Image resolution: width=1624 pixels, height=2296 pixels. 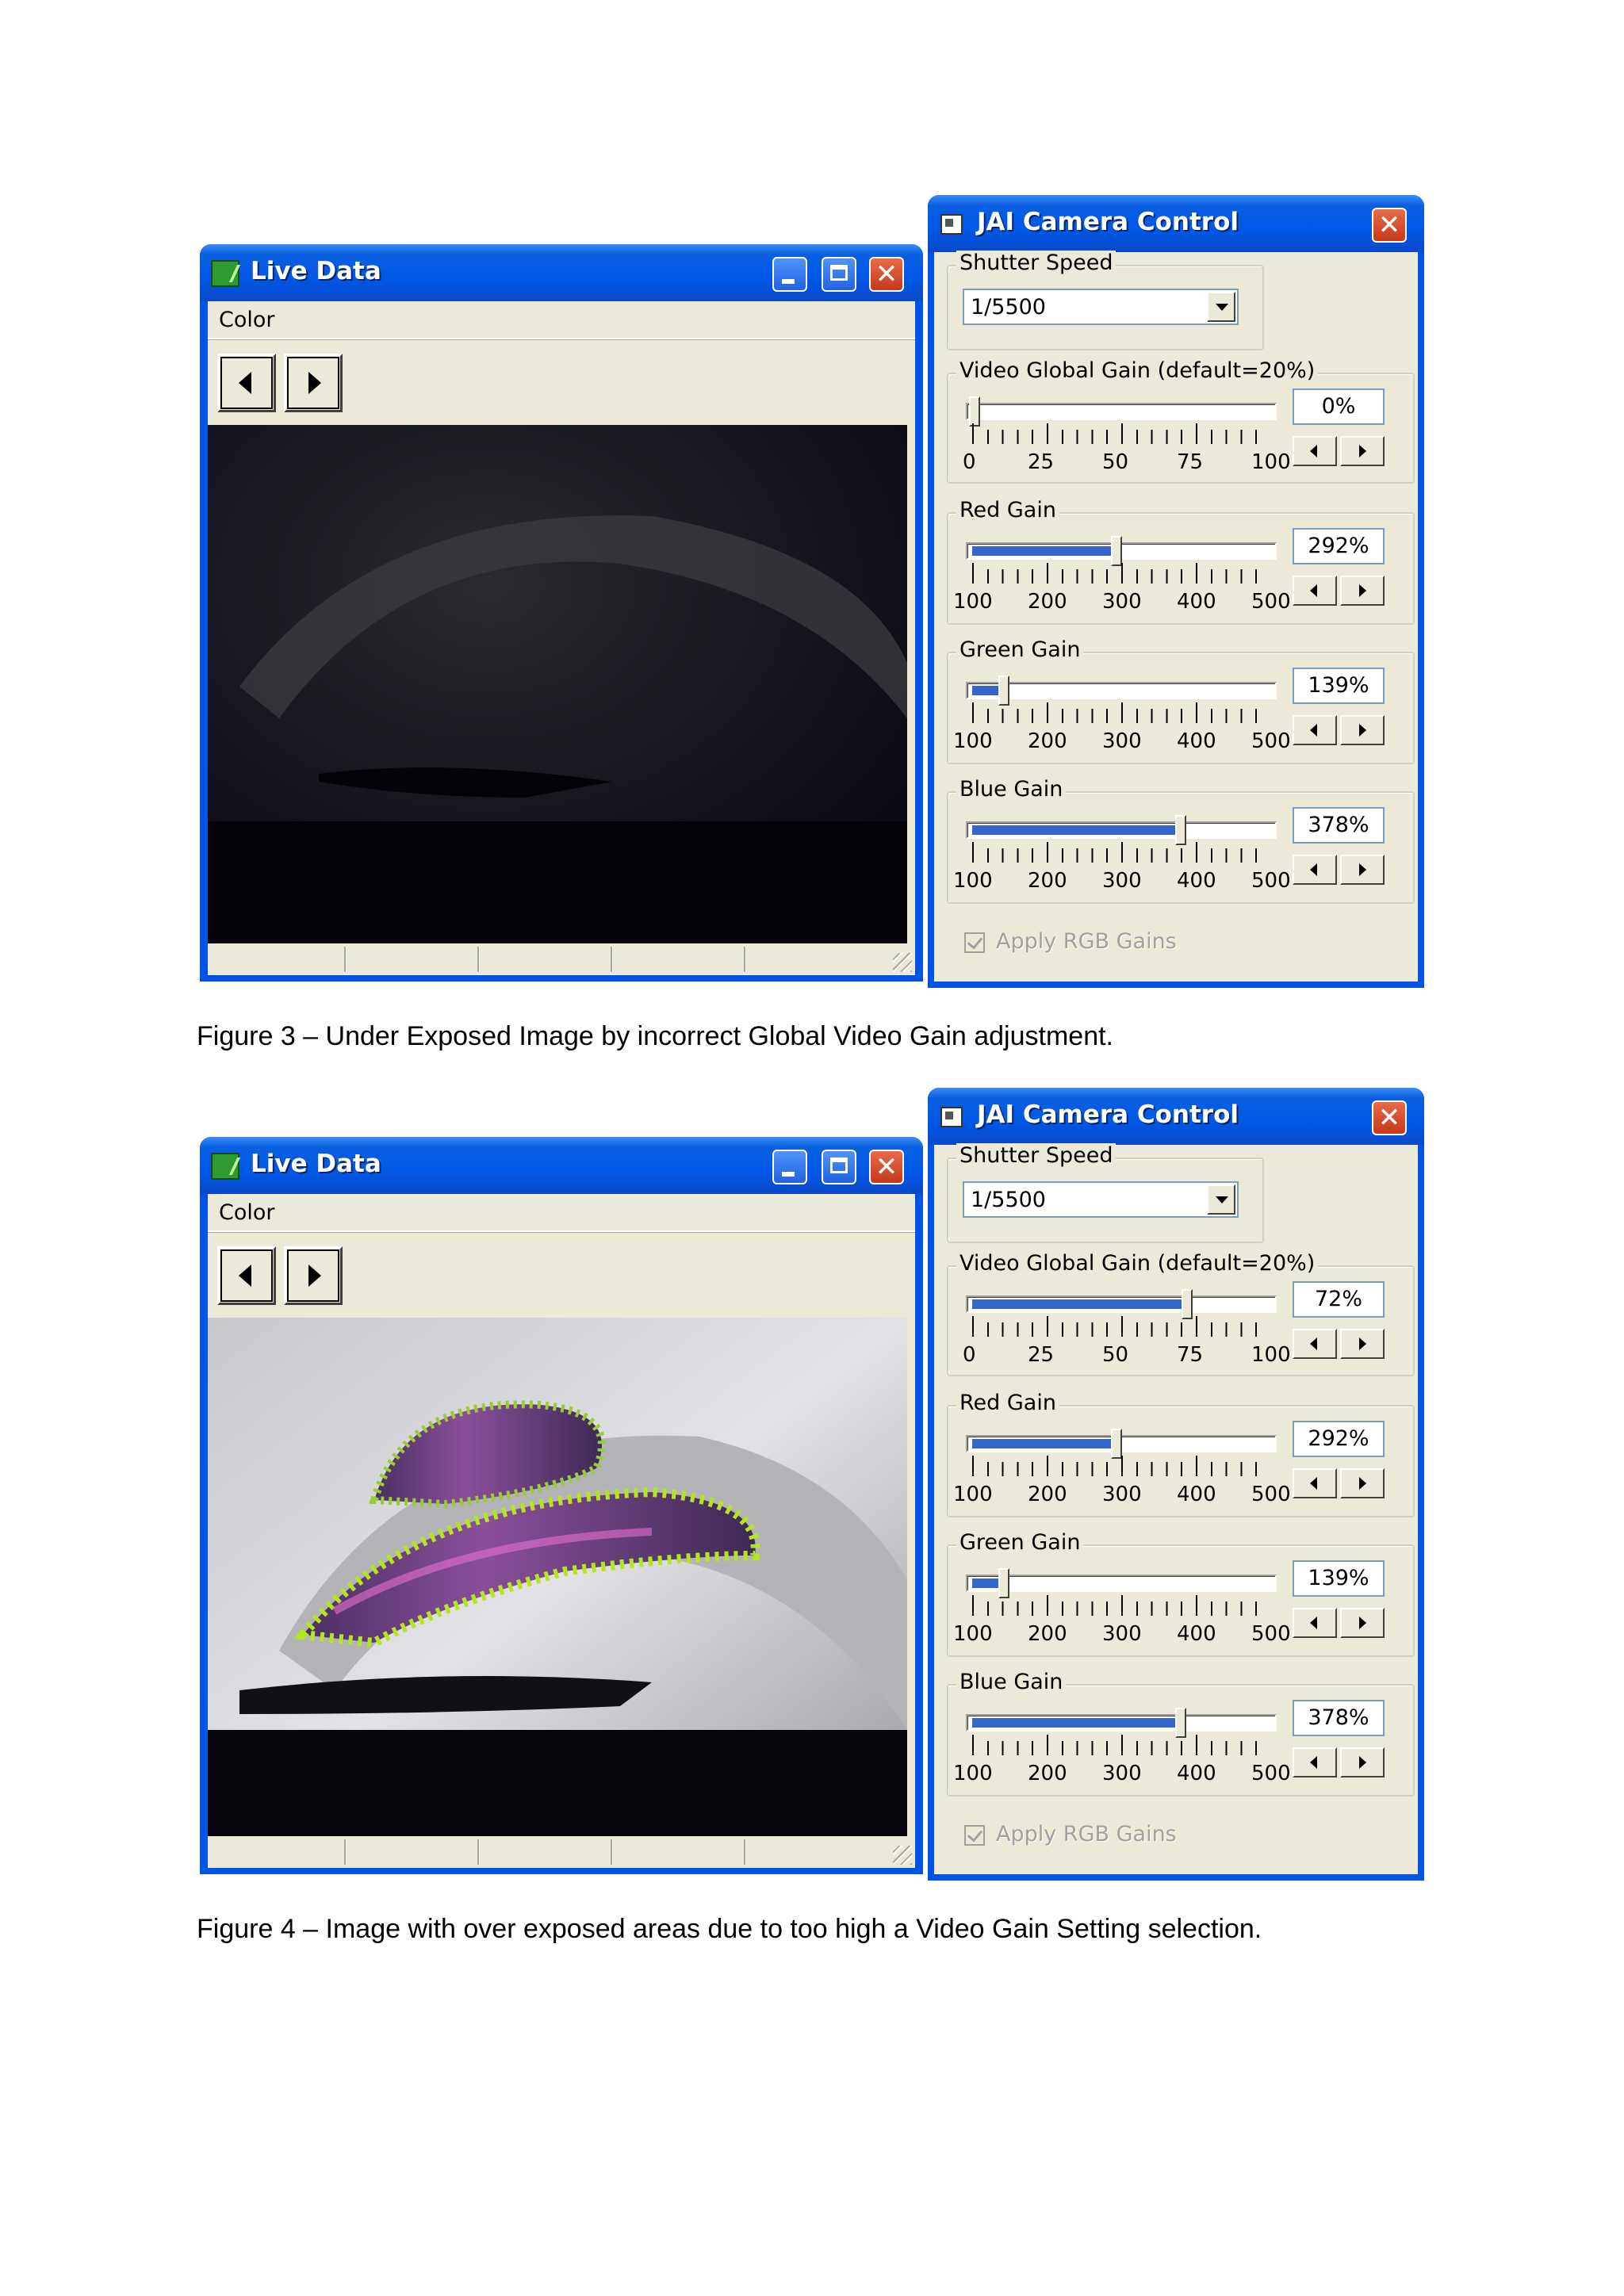 What do you see at coordinates (1115, 1355) in the screenshot?
I see `gain-scale-label: 50` at bounding box center [1115, 1355].